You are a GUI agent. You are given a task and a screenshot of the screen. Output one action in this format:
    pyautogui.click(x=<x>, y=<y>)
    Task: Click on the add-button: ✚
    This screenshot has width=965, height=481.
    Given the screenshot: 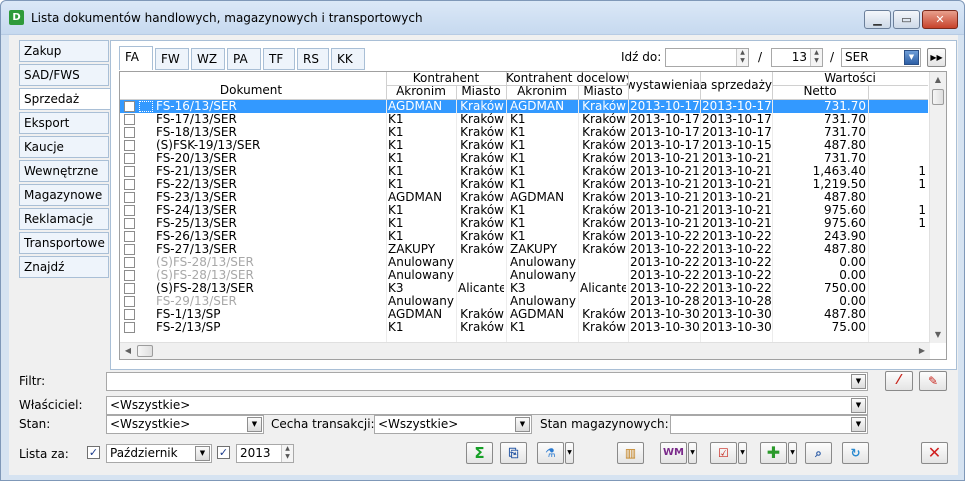 What is the action you would take?
    pyautogui.click(x=773, y=453)
    